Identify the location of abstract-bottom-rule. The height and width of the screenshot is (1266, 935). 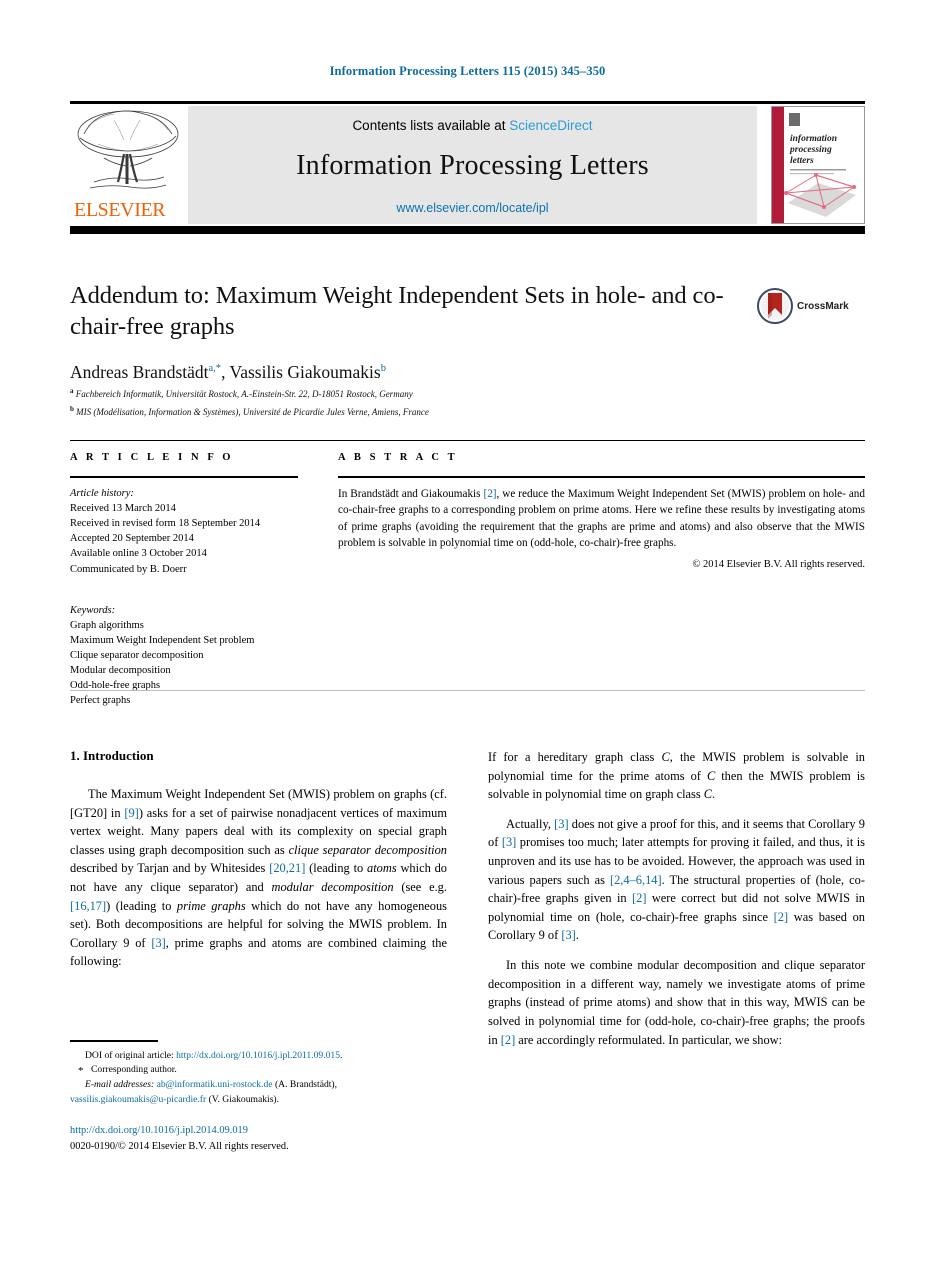
(467, 690).